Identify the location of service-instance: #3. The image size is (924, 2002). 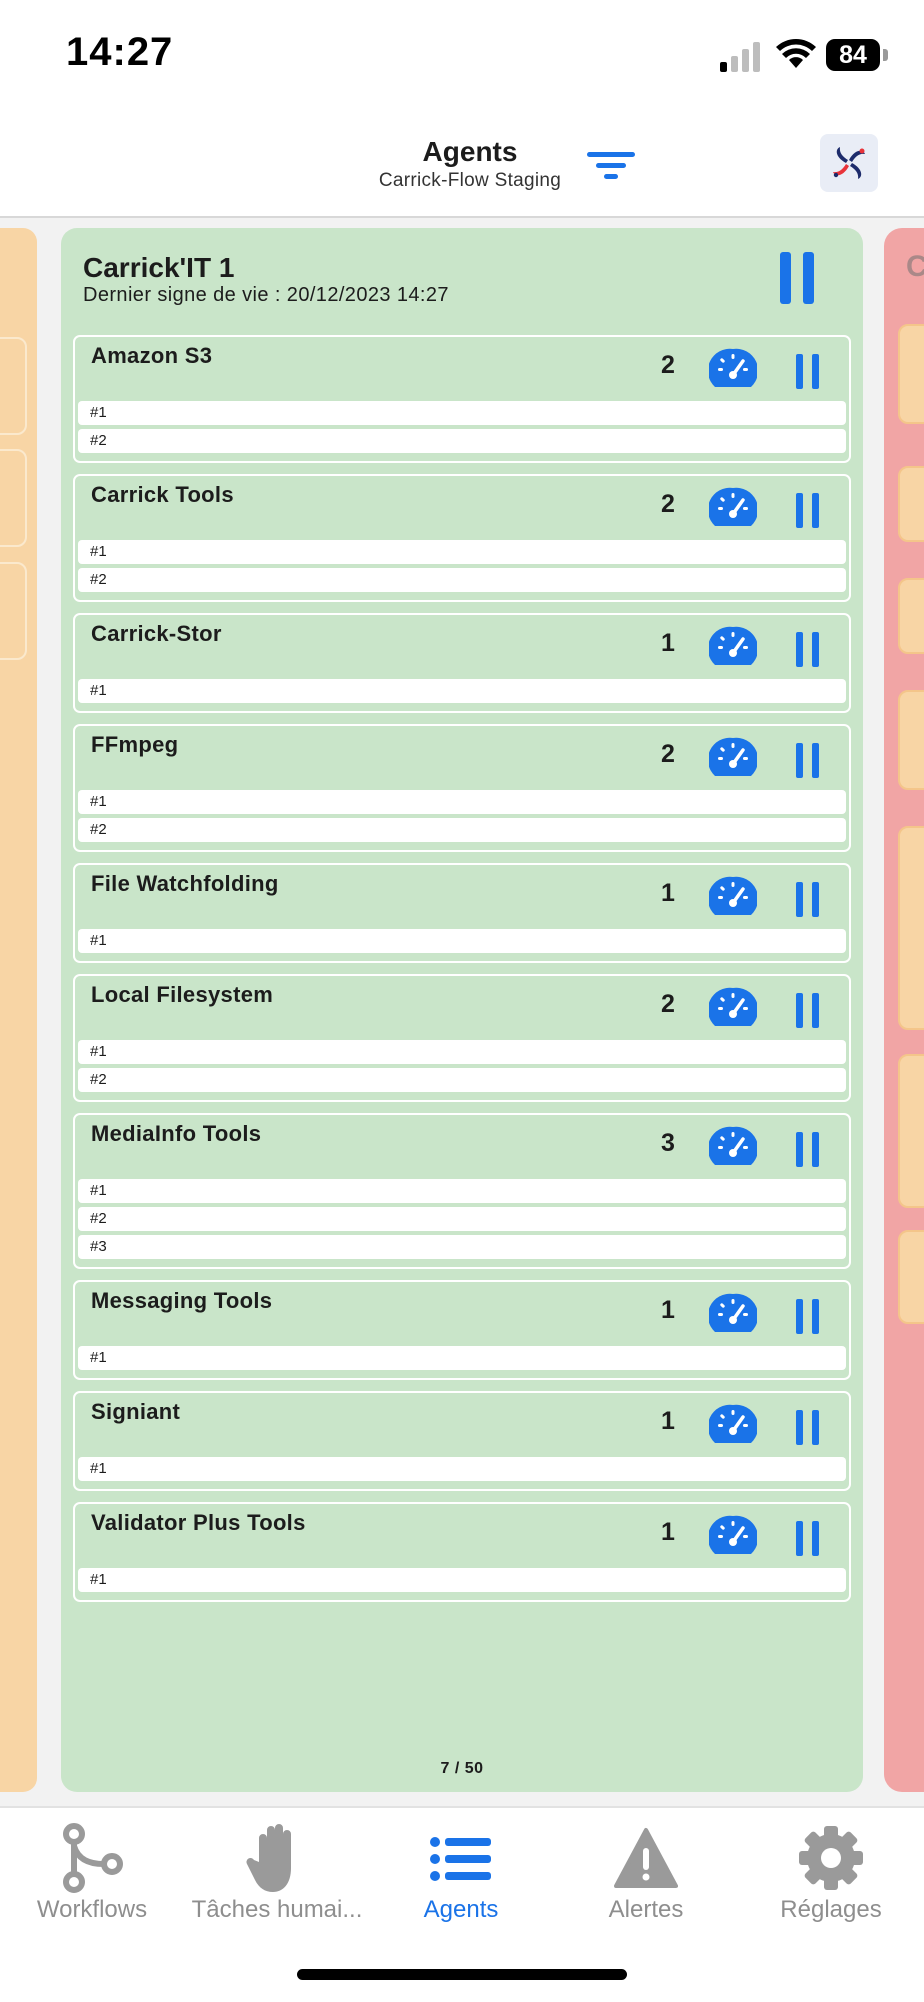
(462, 1247).